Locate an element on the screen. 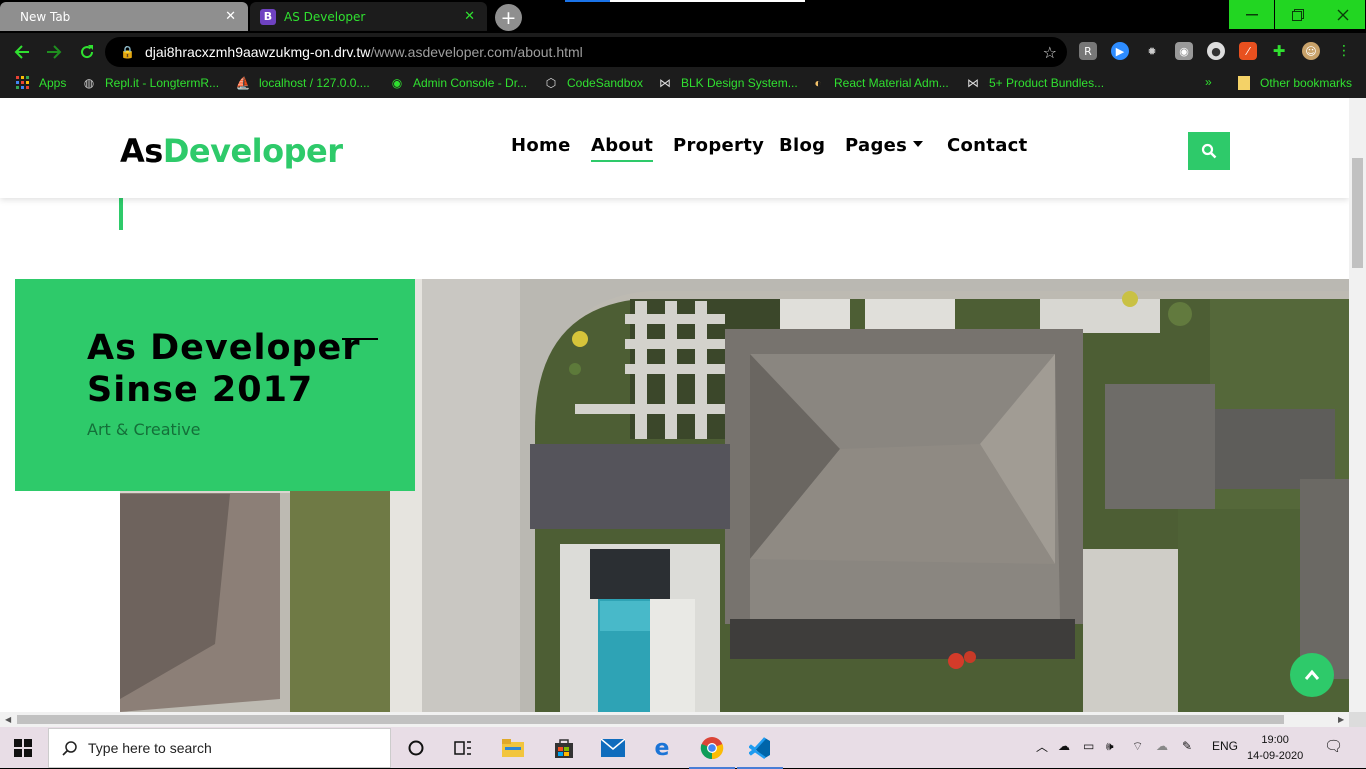 The image size is (1366, 769). postman-extension-icon: ⁄ is located at coordinates (1248, 51).